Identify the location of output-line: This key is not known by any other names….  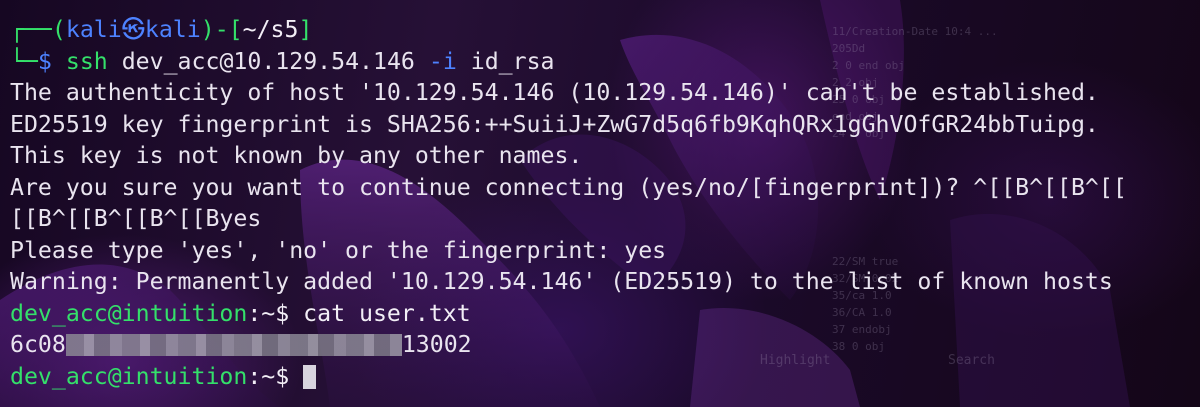
(296, 155).